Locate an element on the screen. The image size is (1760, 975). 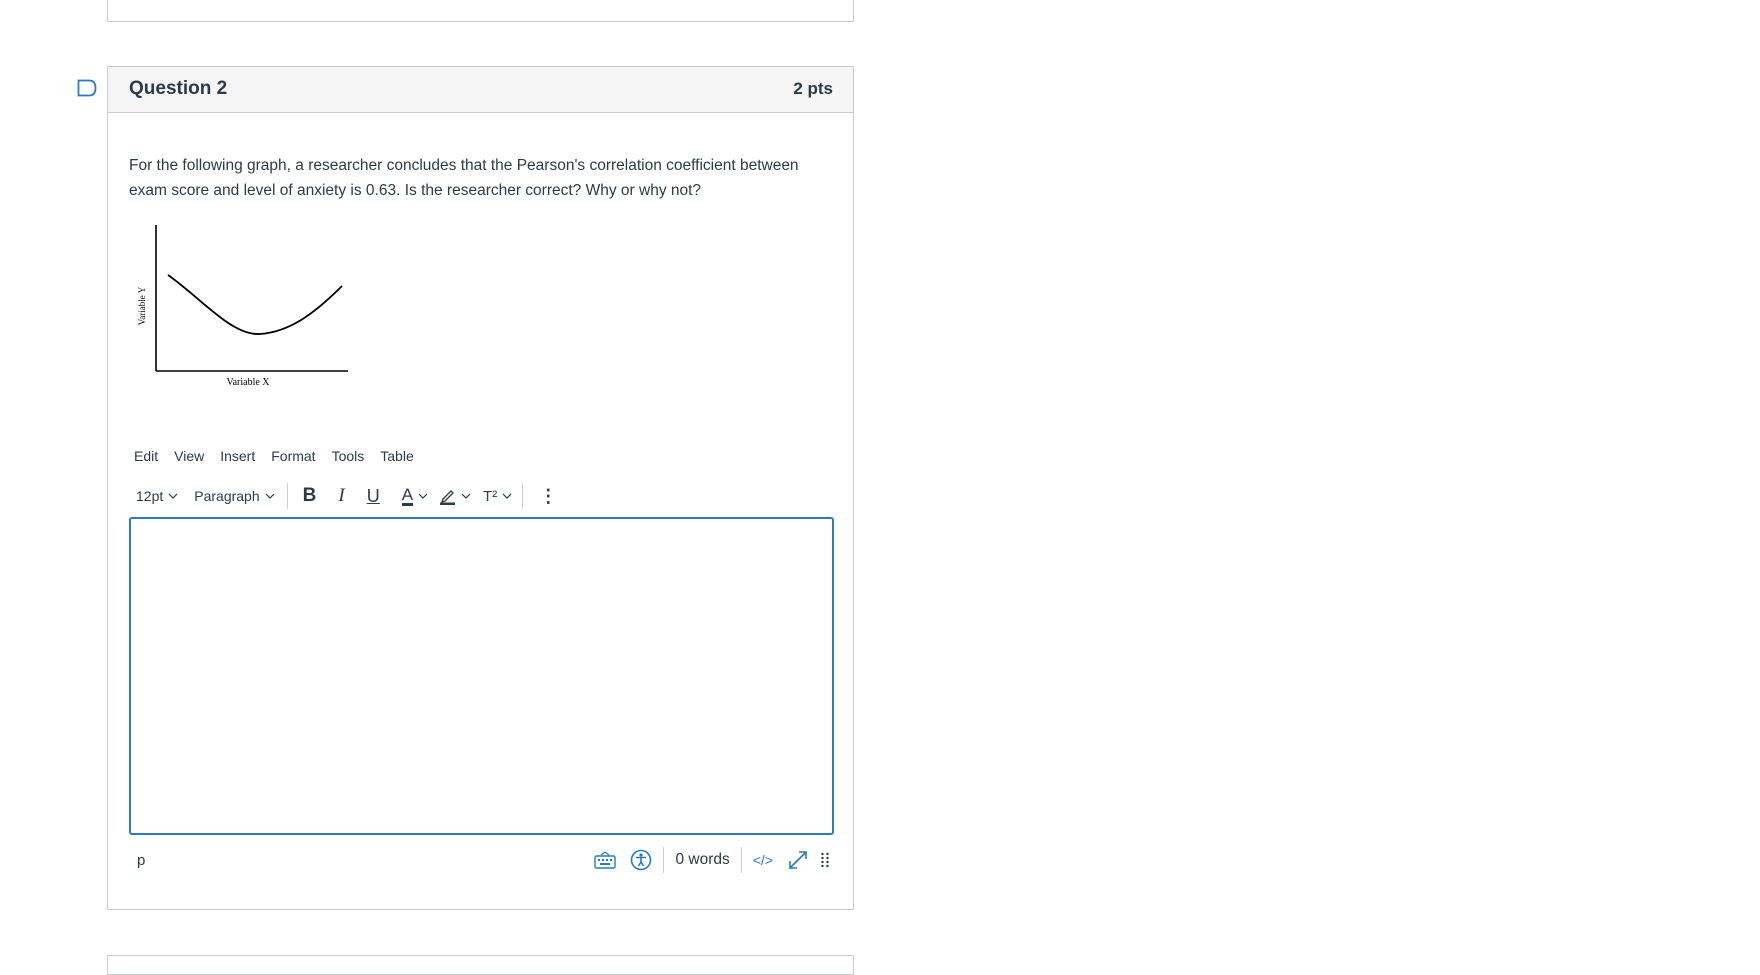
keyboard-icon is located at coordinates (605, 860).